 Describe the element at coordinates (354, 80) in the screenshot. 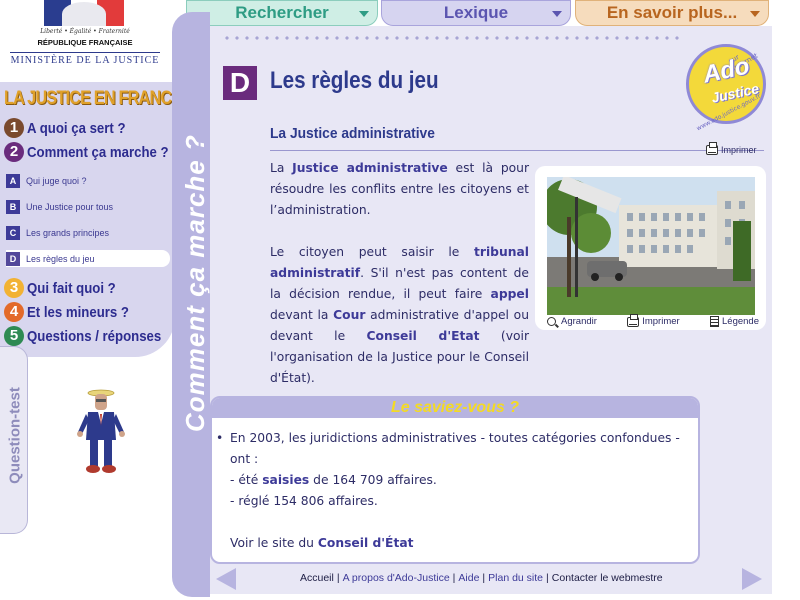

I see `page-title: Les règles du jeu` at that location.